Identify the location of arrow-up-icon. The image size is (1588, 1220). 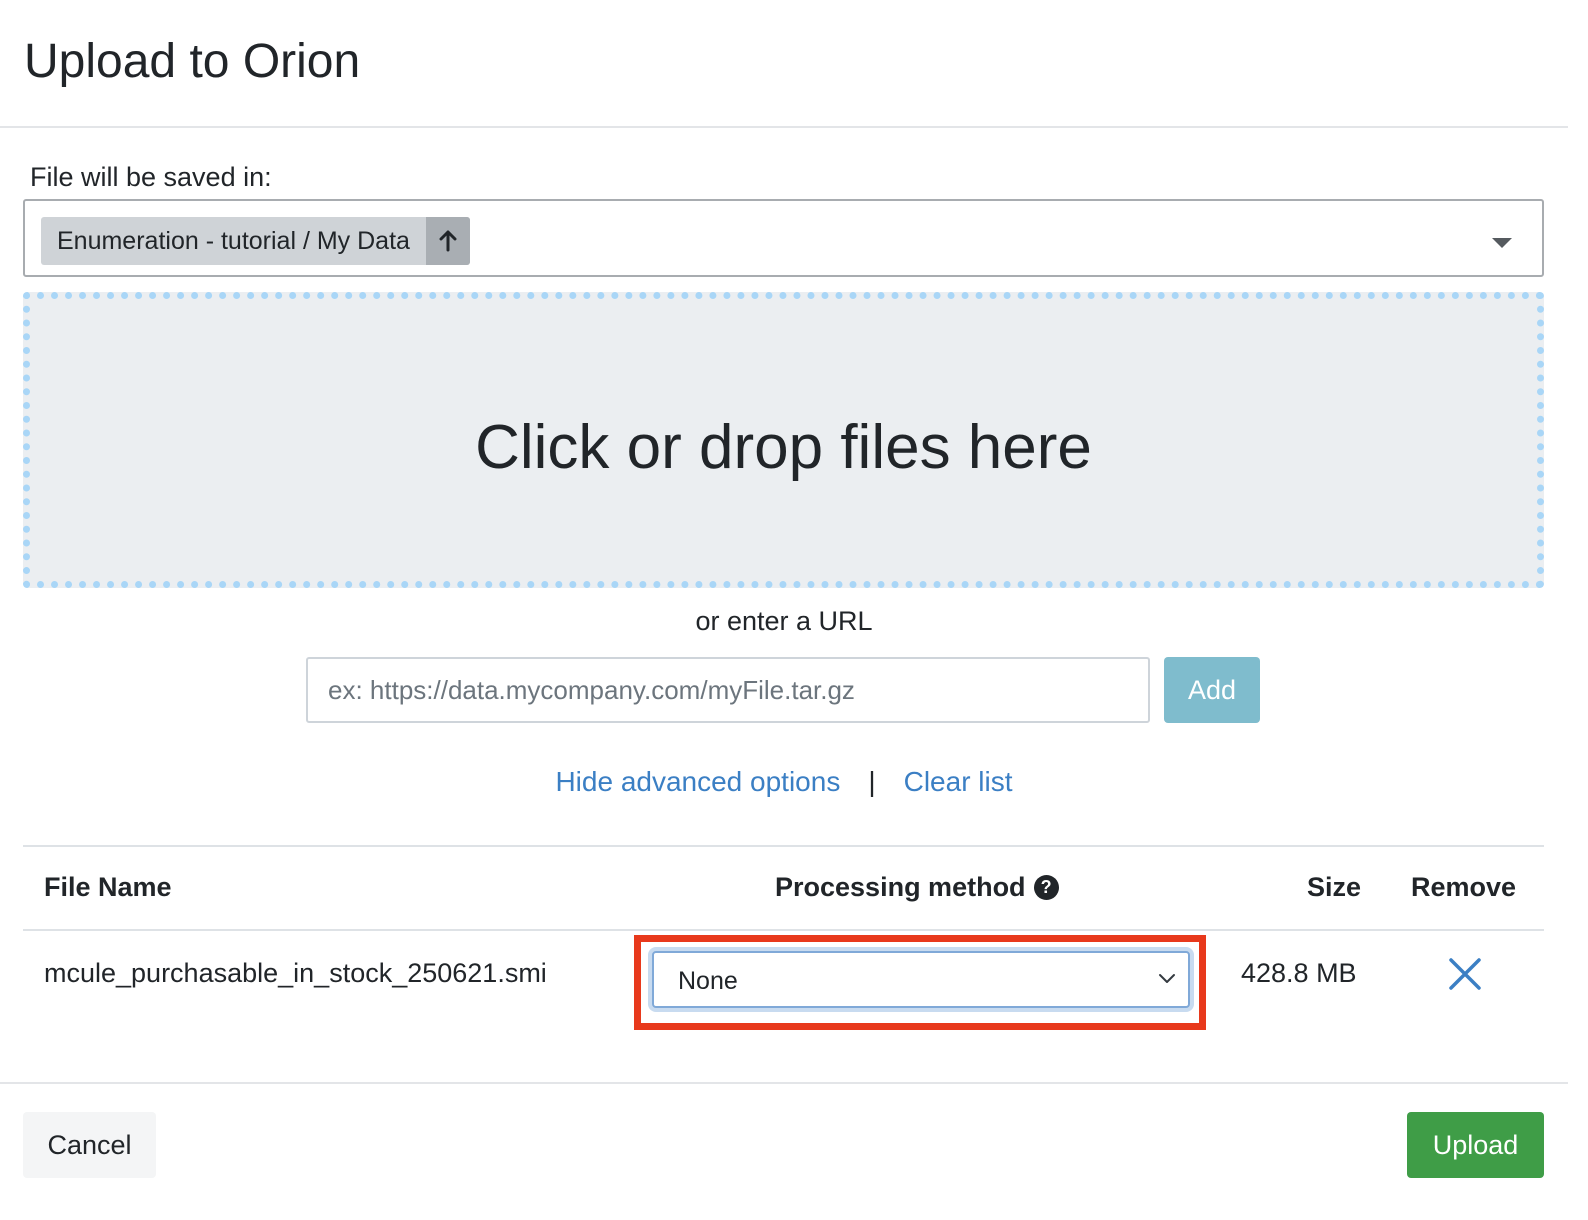
(447, 241).